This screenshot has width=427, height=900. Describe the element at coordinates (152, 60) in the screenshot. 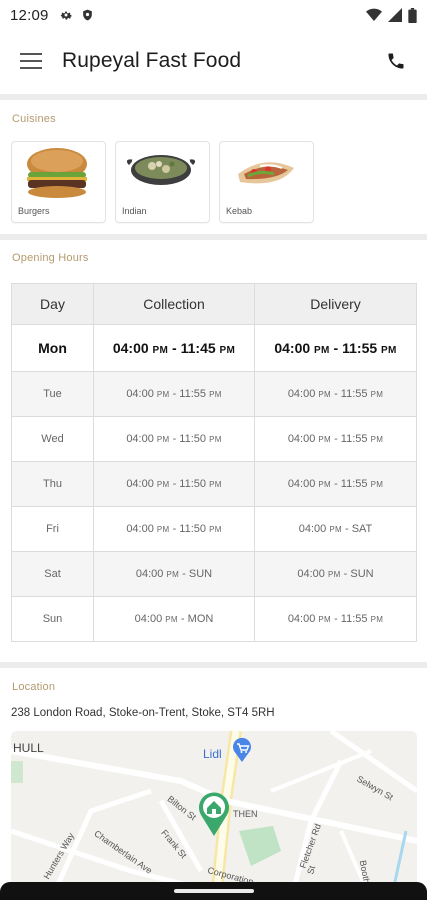

I see `page-title: Rupeyal Fast Food` at that location.